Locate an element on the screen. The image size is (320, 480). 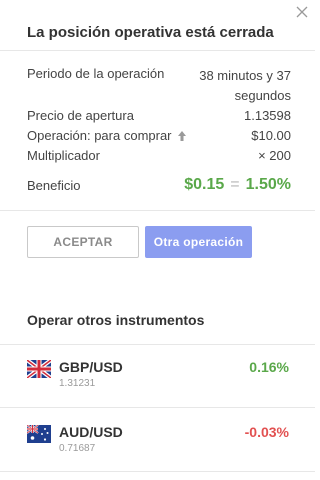
open-price-label: Precio de apertura is located at coordinates (80, 115).